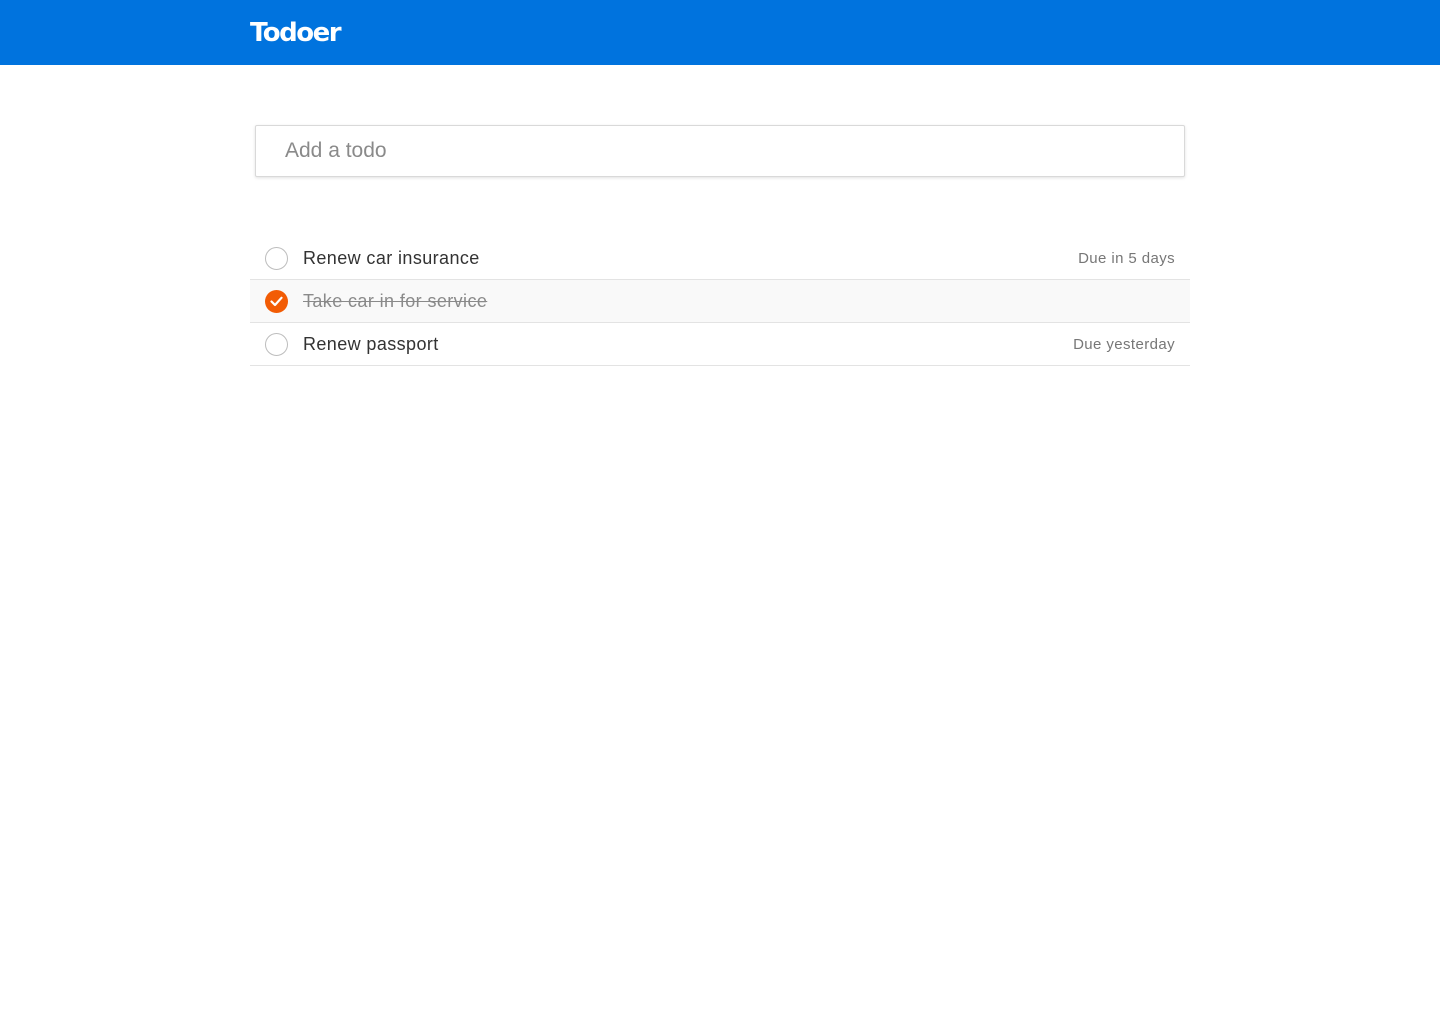 This screenshot has height=1024, width=1440. What do you see at coordinates (391, 258) in the screenshot?
I see `todo-label: Renew car insurance` at bounding box center [391, 258].